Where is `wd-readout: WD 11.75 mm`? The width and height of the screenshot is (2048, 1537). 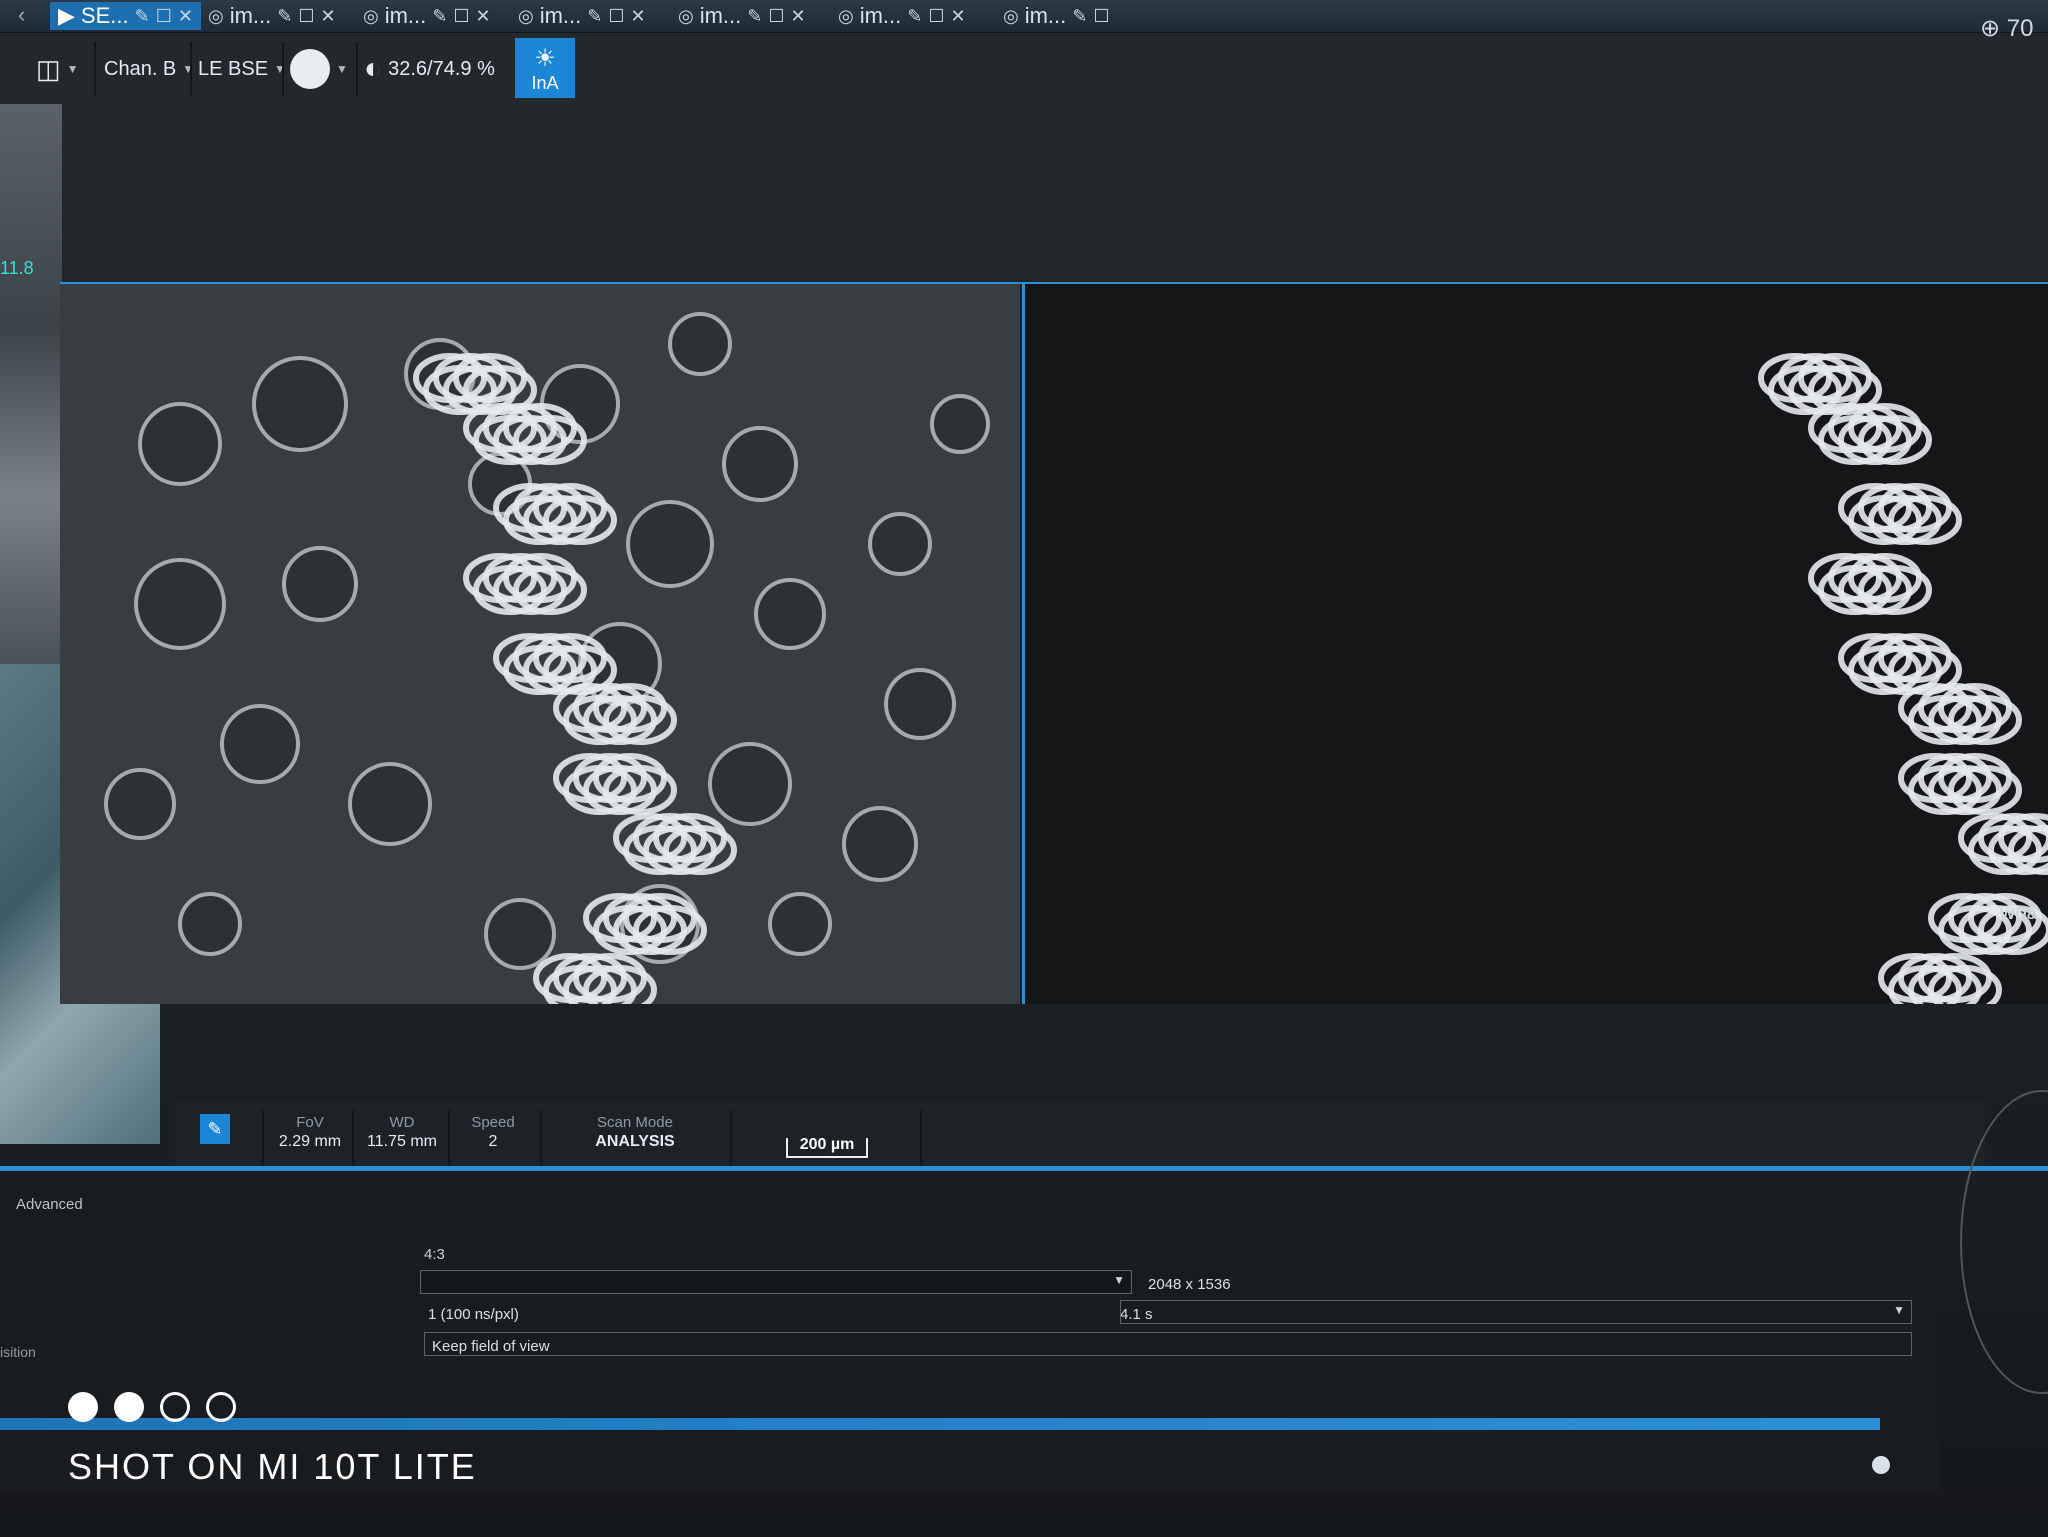 wd-readout: WD 11.75 mm is located at coordinates (402, 1132).